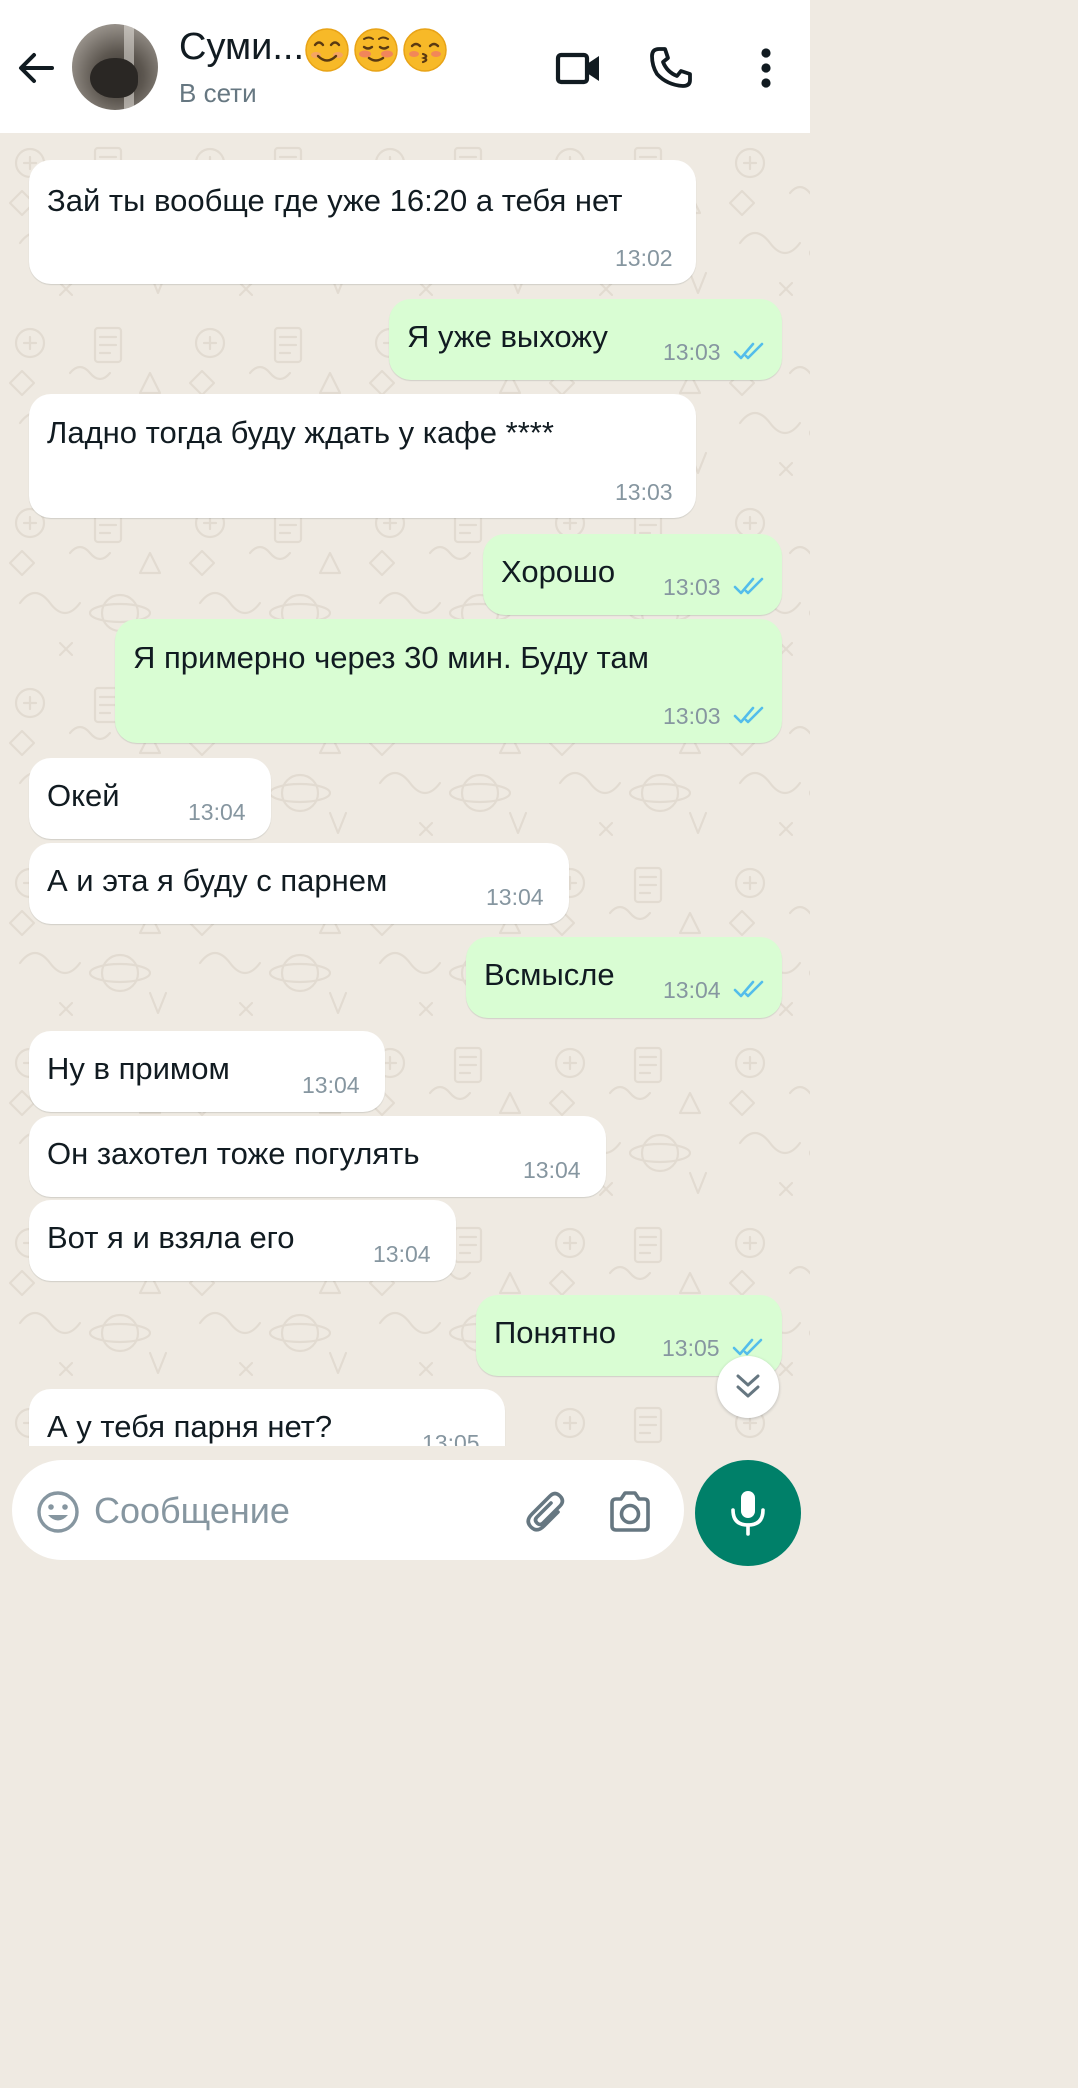  I want to click on message-text: Вот я и взяла его, so click(171, 1237).